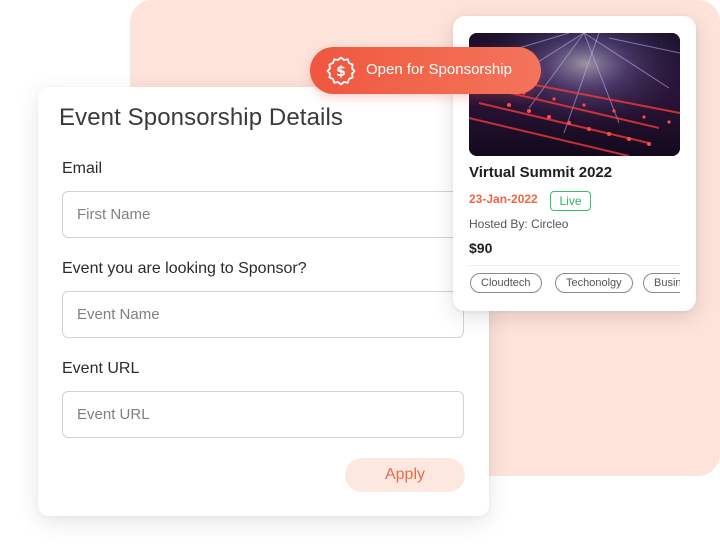 This screenshot has width=720, height=550. Describe the element at coordinates (82, 168) in the screenshot. I see `email-label: Email` at that location.